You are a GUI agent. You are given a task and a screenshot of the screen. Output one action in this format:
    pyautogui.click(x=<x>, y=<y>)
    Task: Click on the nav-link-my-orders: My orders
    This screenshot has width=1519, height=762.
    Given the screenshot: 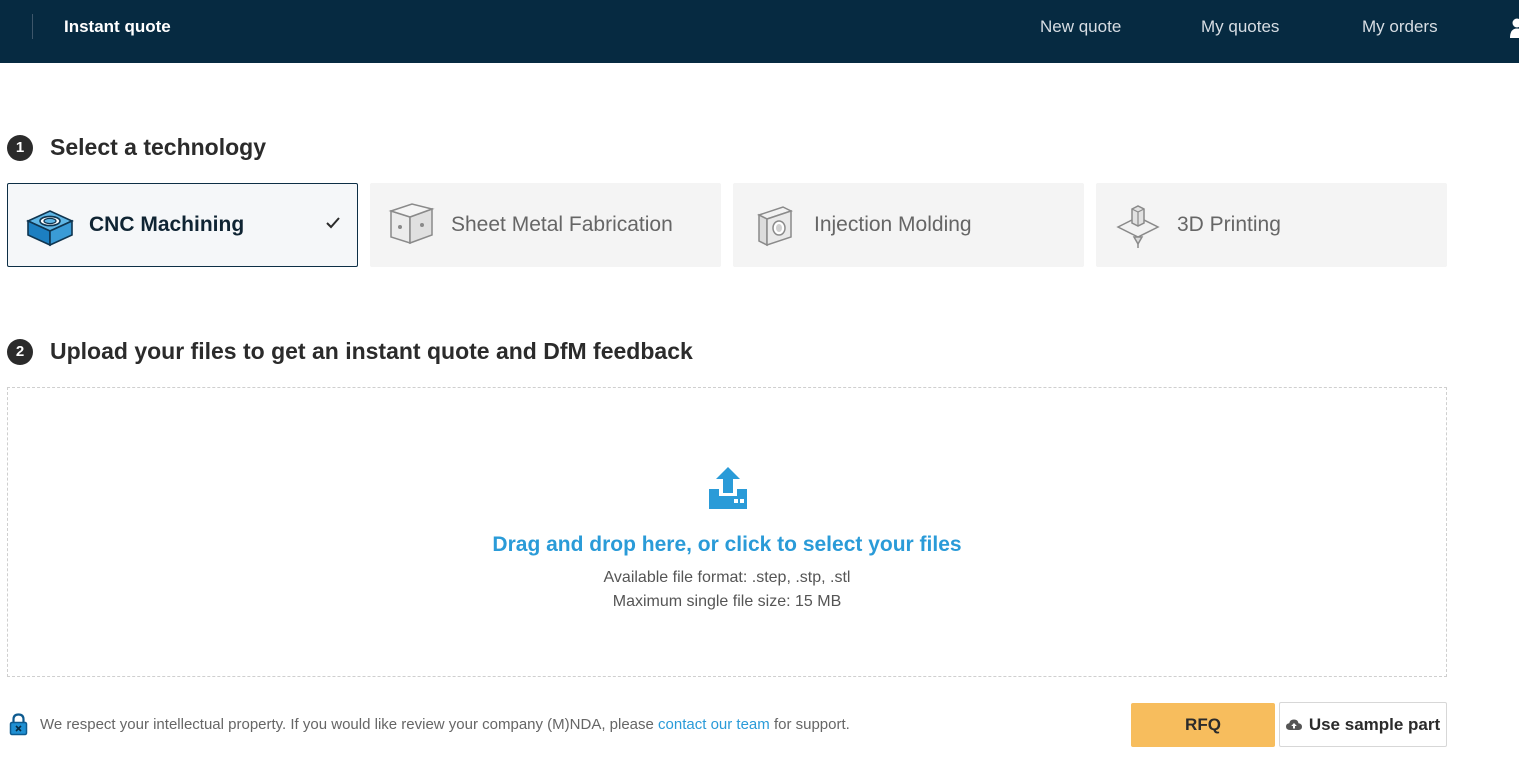 What is the action you would take?
    pyautogui.click(x=1400, y=27)
    